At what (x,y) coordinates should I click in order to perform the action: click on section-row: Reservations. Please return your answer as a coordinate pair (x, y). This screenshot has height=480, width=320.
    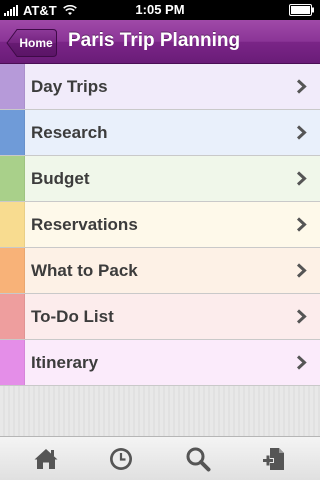
    Looking at the image, I should click on (160, 225).